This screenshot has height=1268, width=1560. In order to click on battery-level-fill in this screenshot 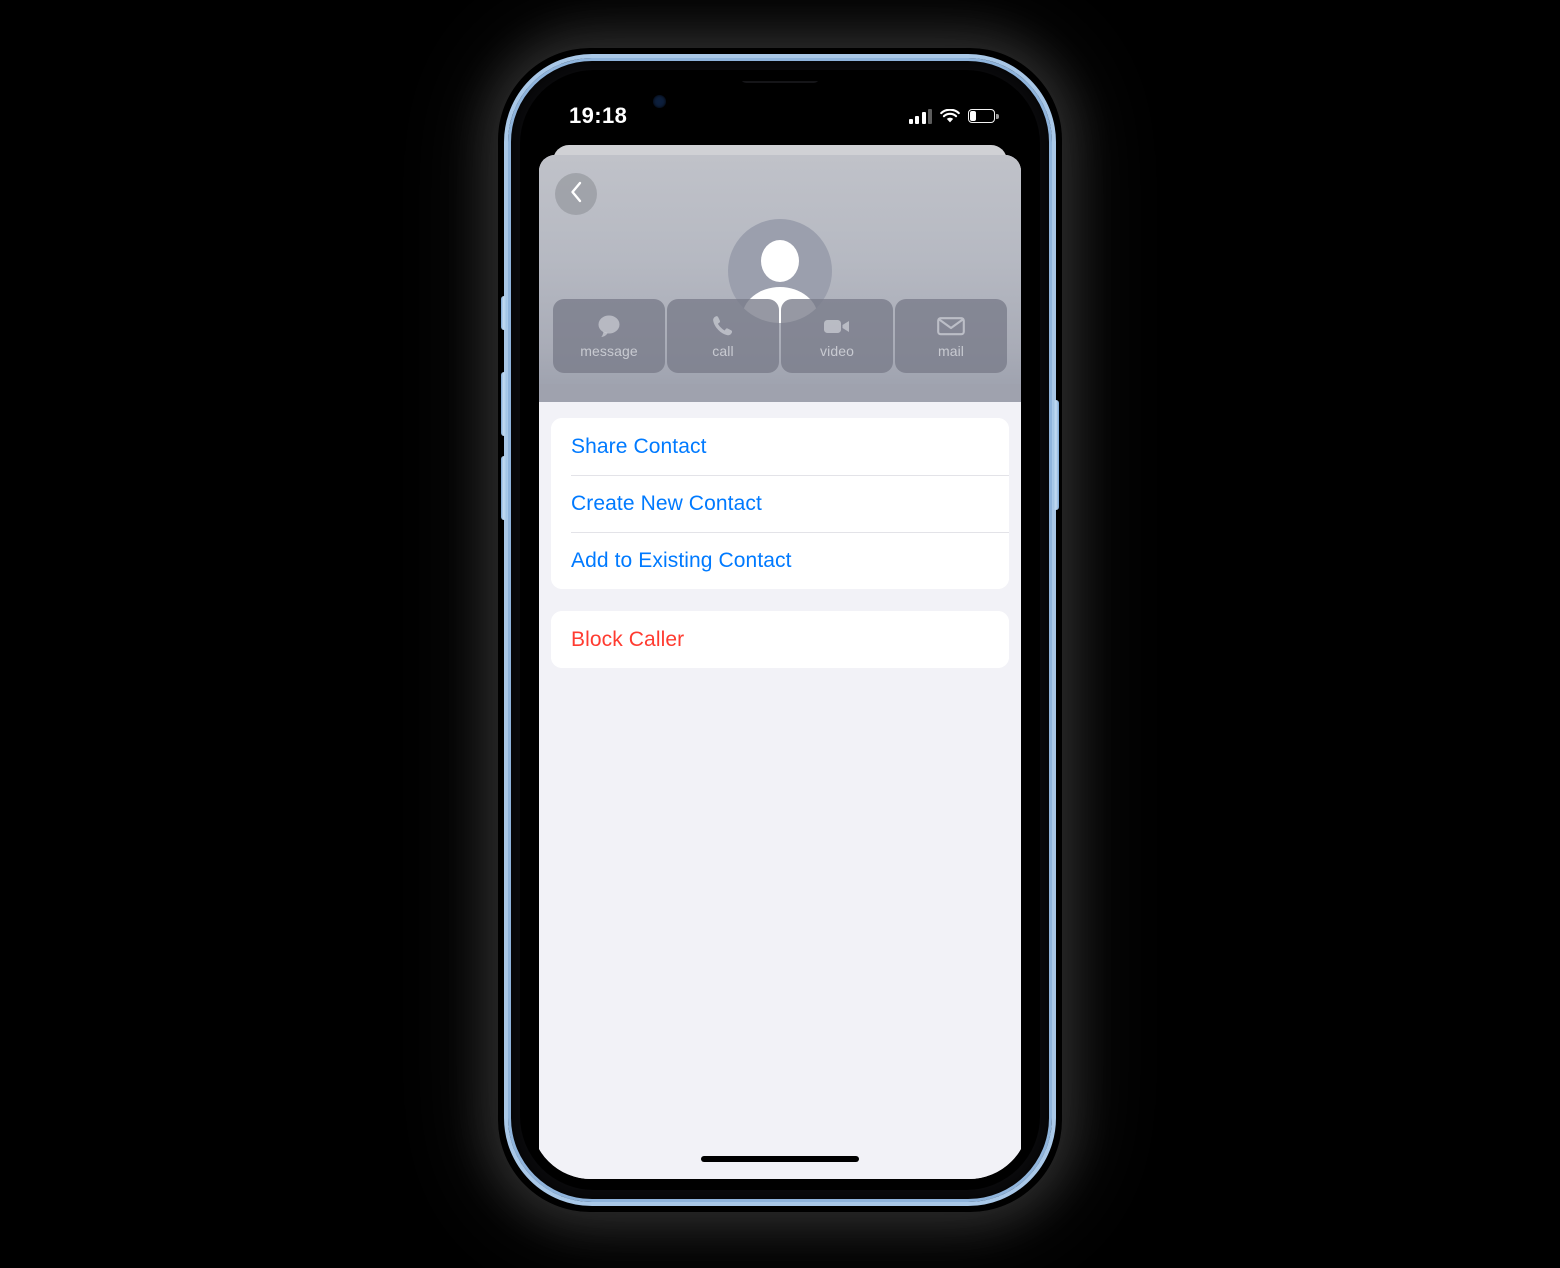, I will do `click(973, 116)`.